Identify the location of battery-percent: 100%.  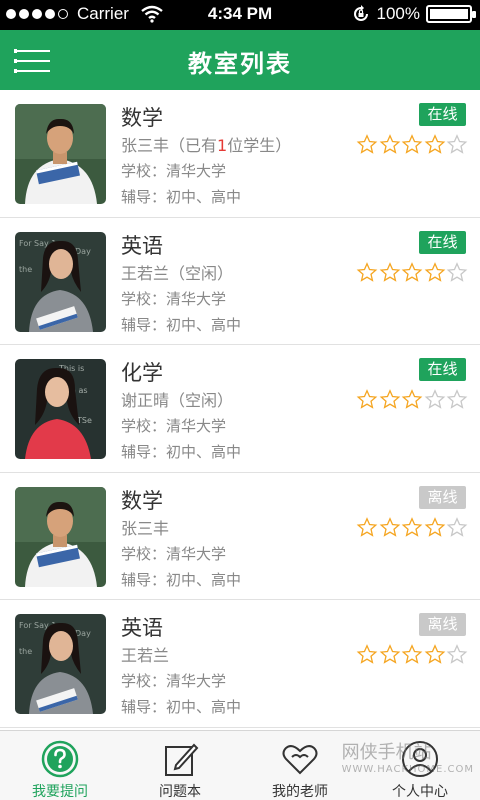
(398, 13).